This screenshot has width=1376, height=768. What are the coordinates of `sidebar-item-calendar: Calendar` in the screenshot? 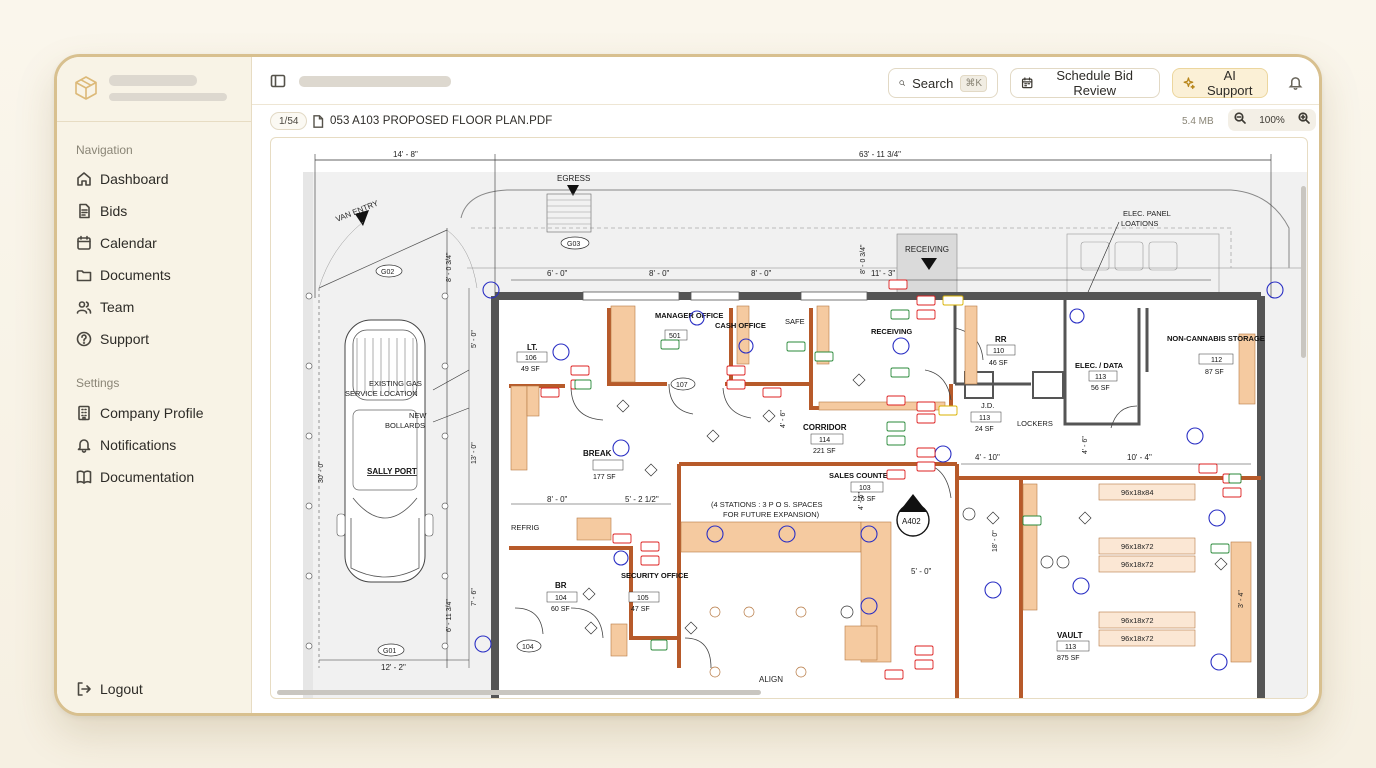 It's located at (116, 243).